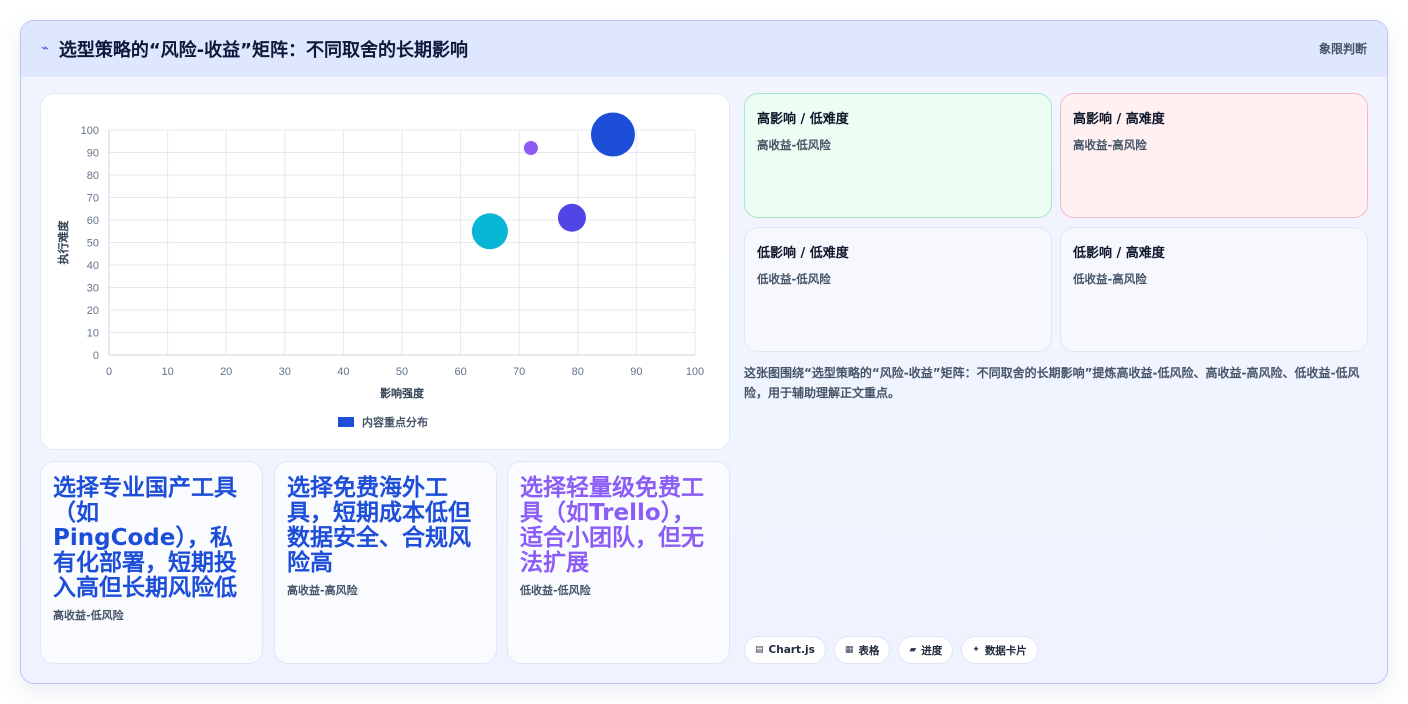  What do you see at coordinates (1119, 119) in the screenshot?
I see `quadrant-title: 高影响 / 高难度` at bounding box center [1119, 119].